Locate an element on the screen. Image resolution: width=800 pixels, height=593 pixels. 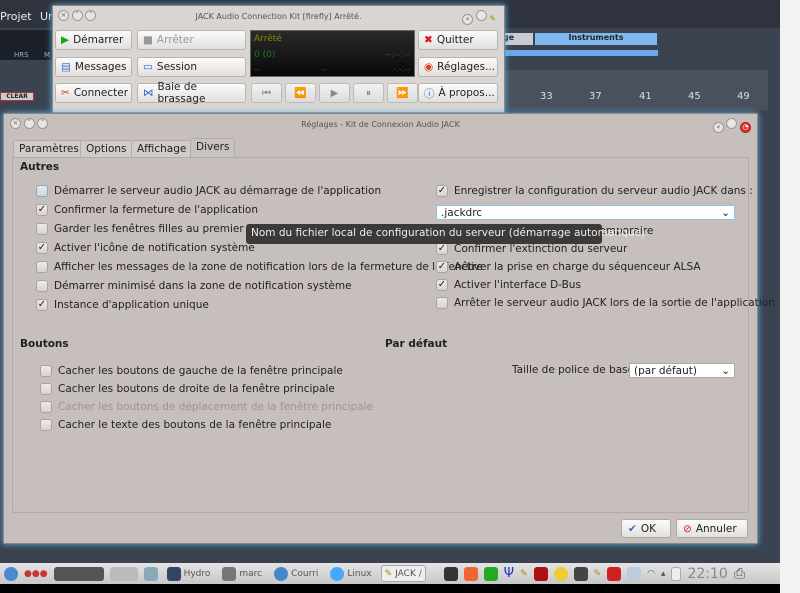
menu-projet: Projet is located at coordinates (16, 16).